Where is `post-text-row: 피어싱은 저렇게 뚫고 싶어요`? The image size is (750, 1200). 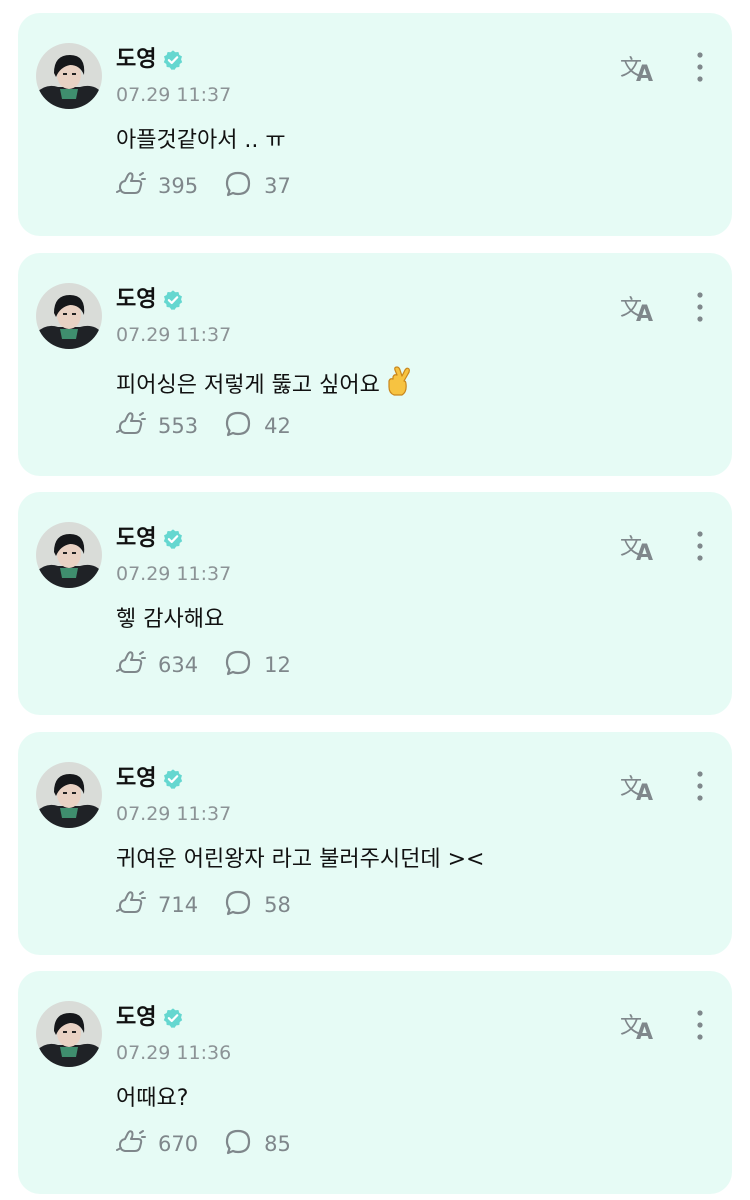
post-text-row: 피어싱은 저렇게 뚫고 싶어요 is located at coordinates (264, 385).